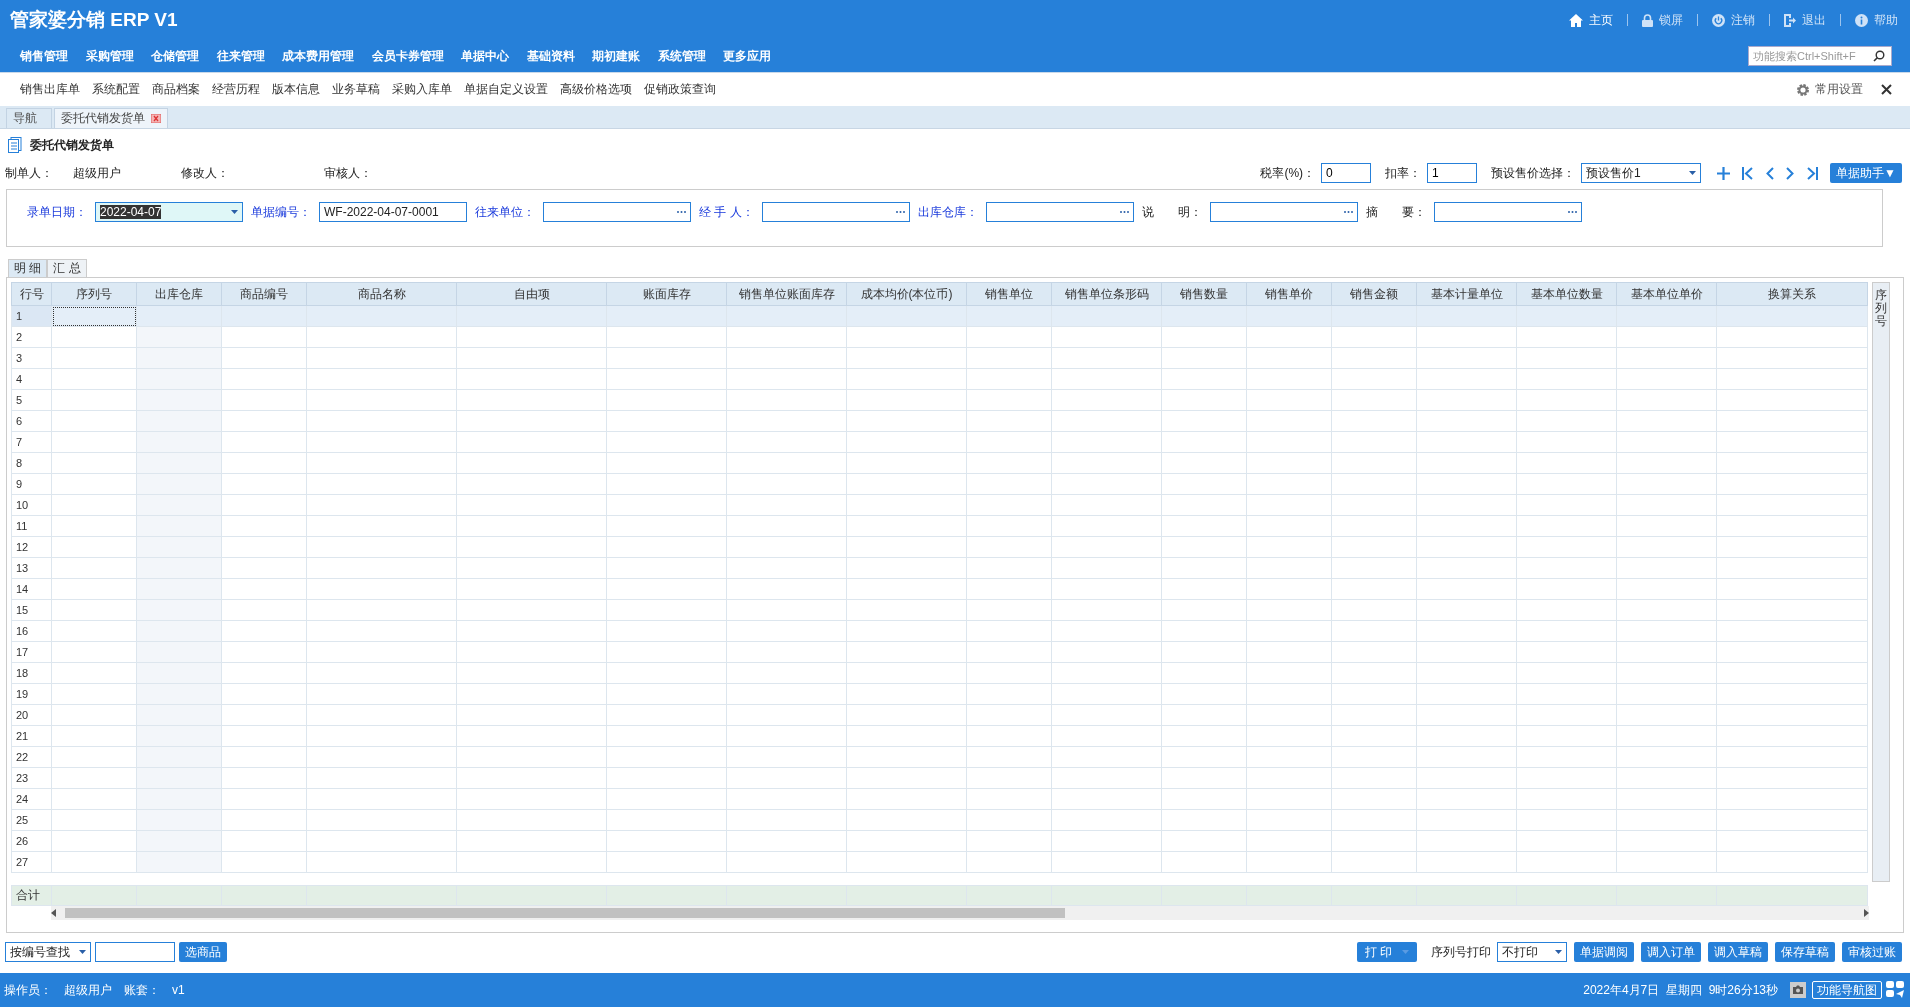 The width and height of the screenshot is (1910, 1007). Describe the element at coordinates (1566, 294) in the screenshot. I see `column-header: 基本单位数量` at that location.